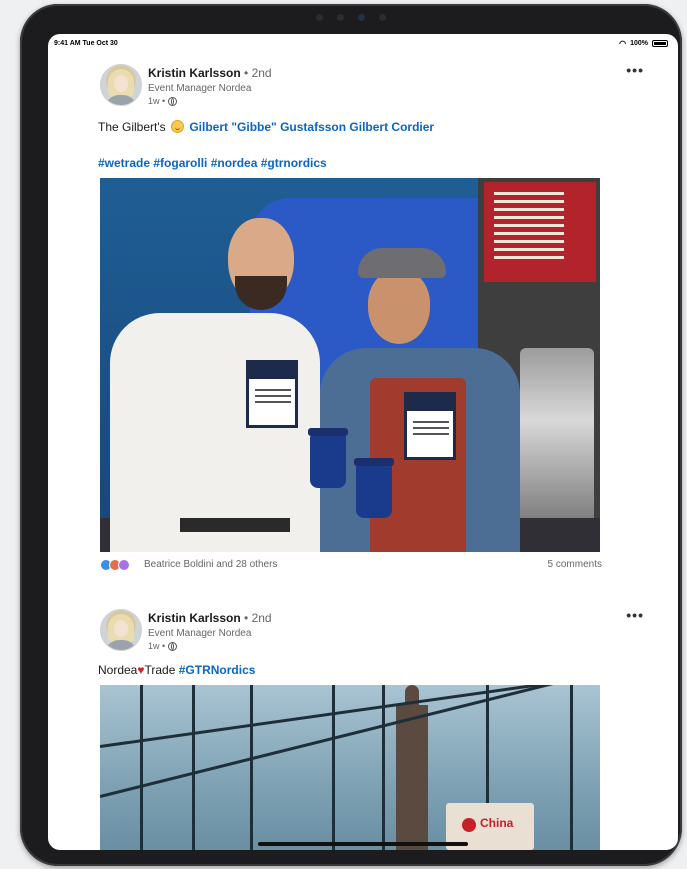 The width and height of the screenshot is (687, 869). What do you see at coordinates (623, 43) in the screenshot?
I see `wifi-icon: ◠` at bounding box center [623, 43].